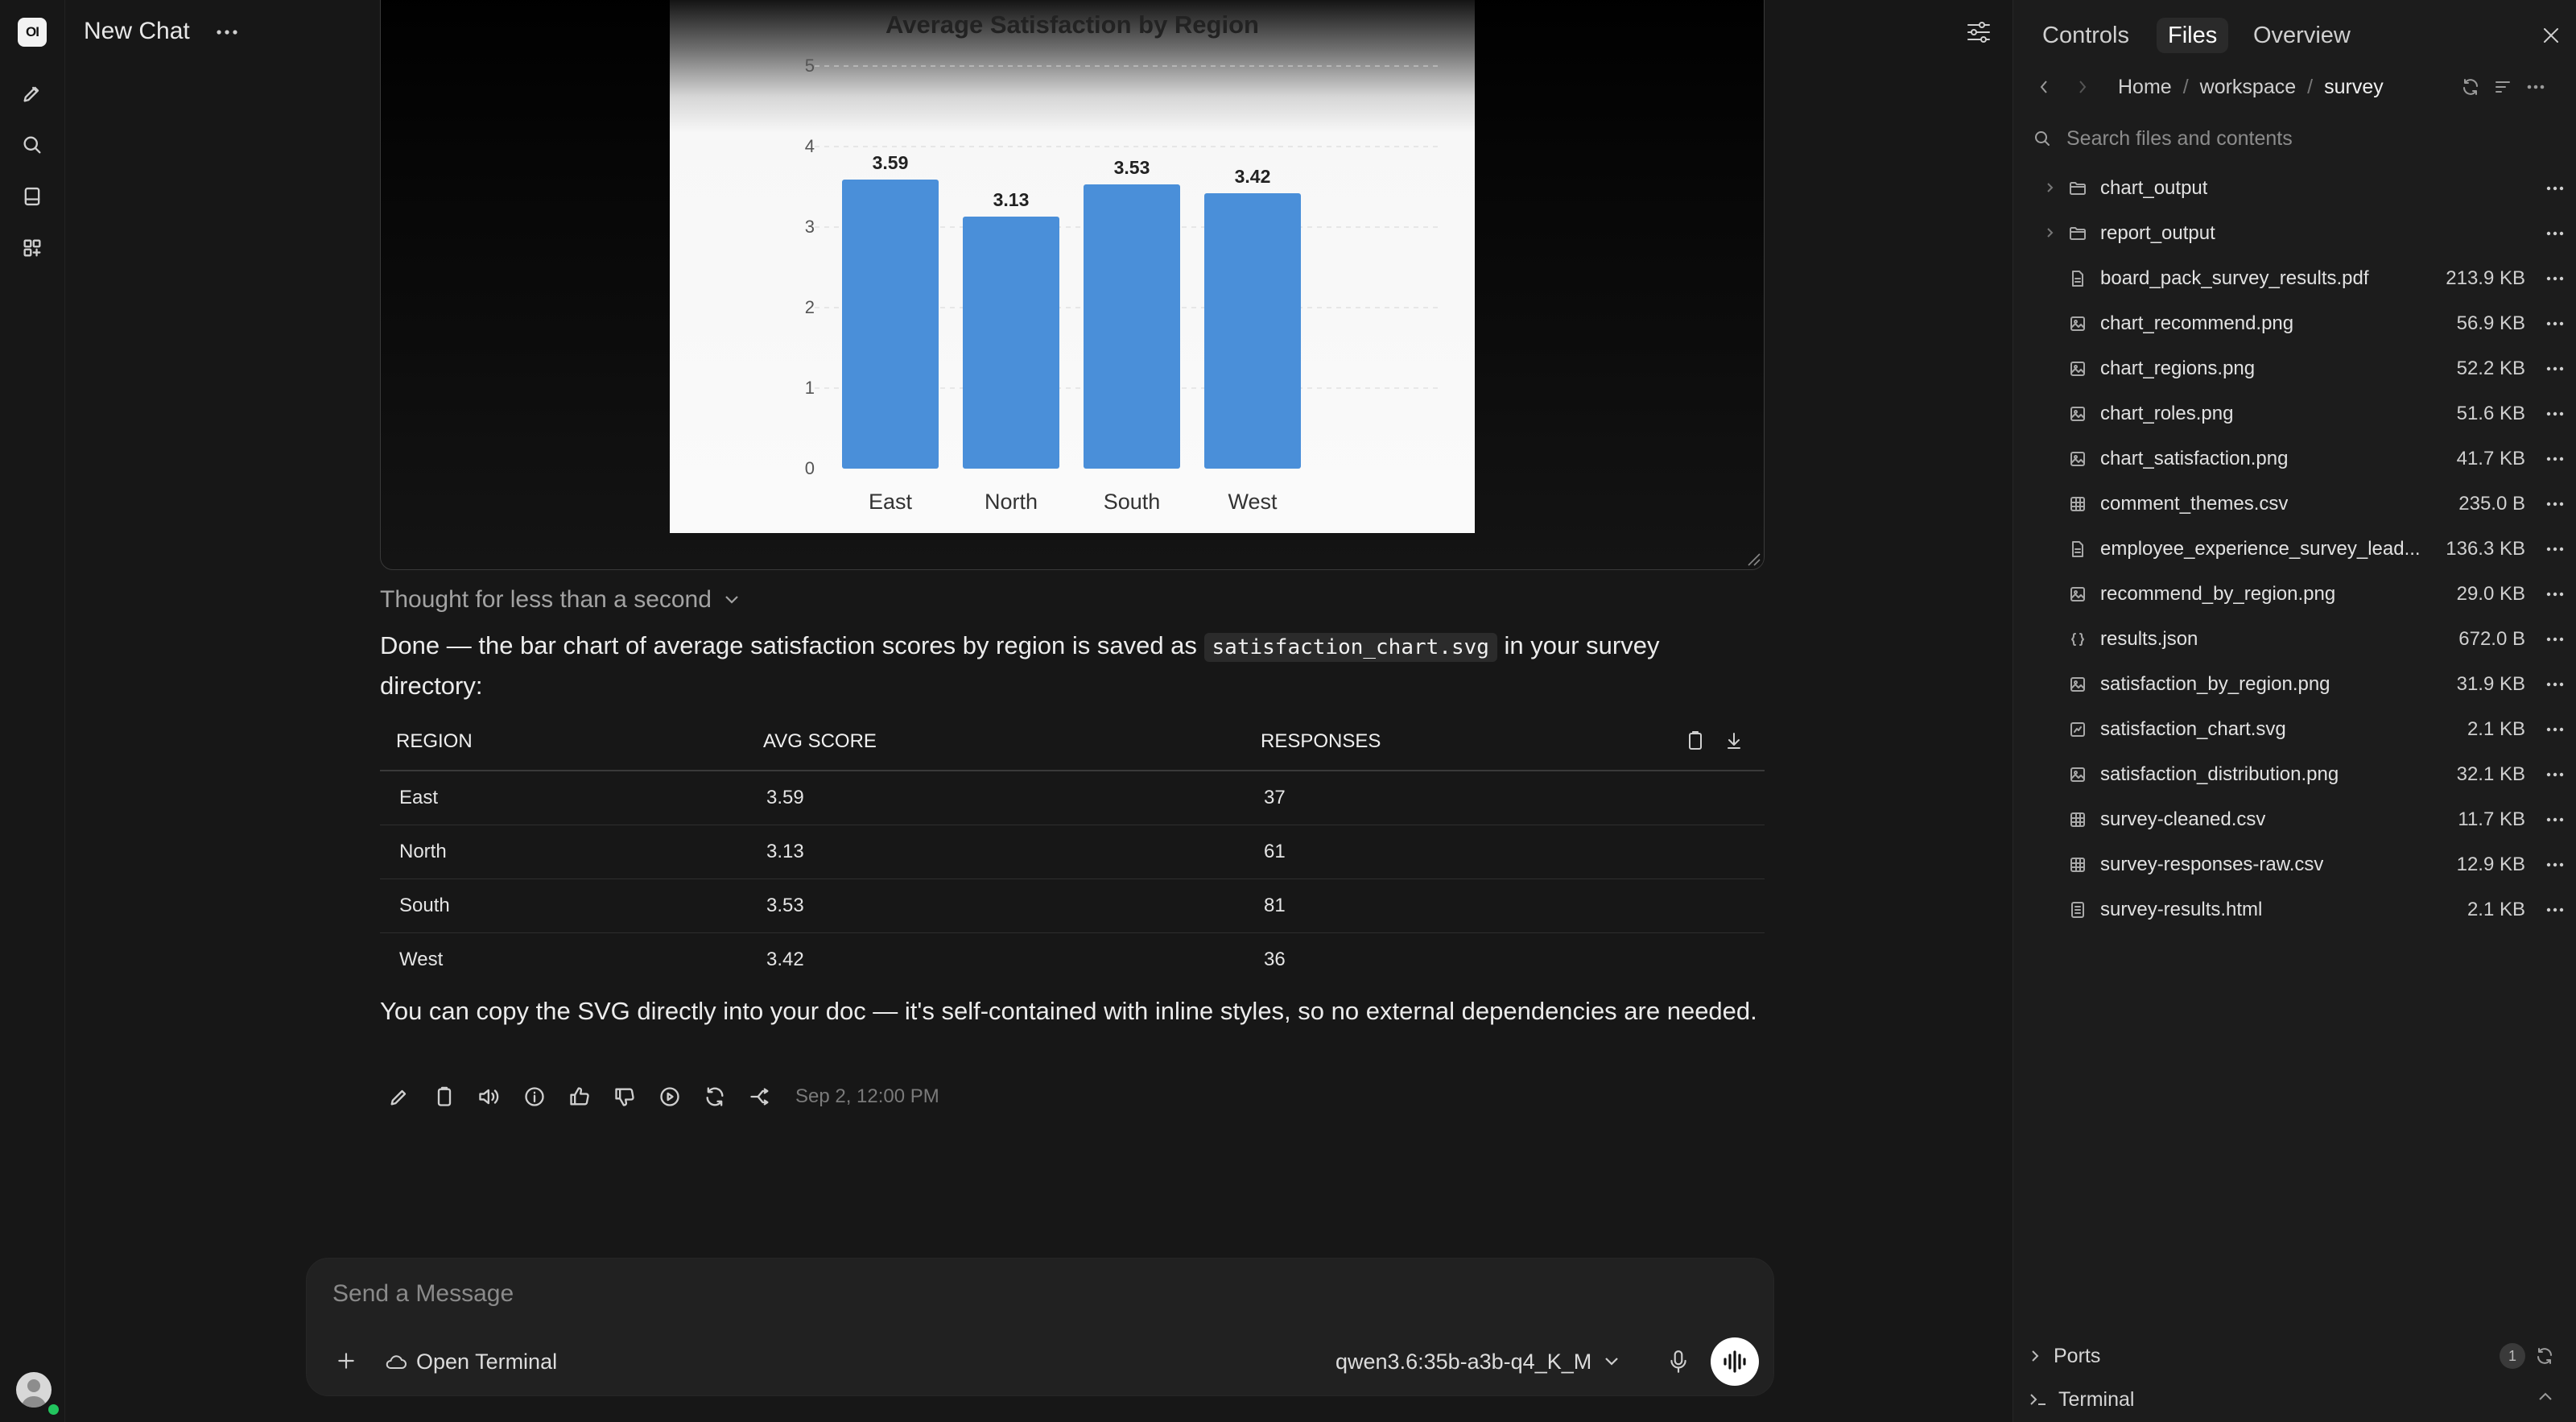 Image resolution: width=2576 pixels, height=1422 pixels. Describe the element at coordinates (2077, 819) in the screenshot. I see `table-file-icon` at that location.